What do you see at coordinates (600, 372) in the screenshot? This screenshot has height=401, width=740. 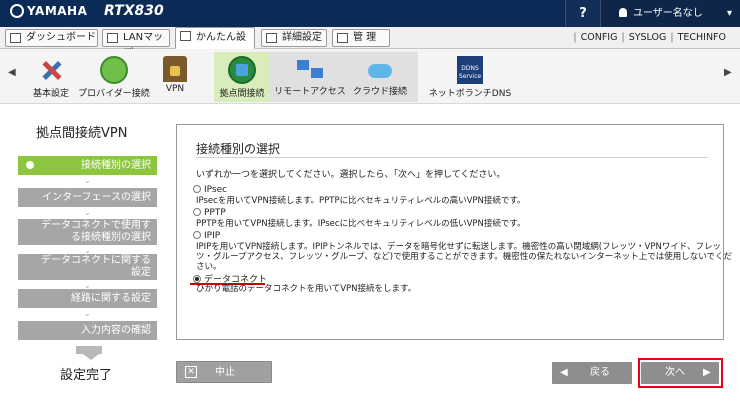 I see `button-label: 戻る` at bounding box center [600, 372].